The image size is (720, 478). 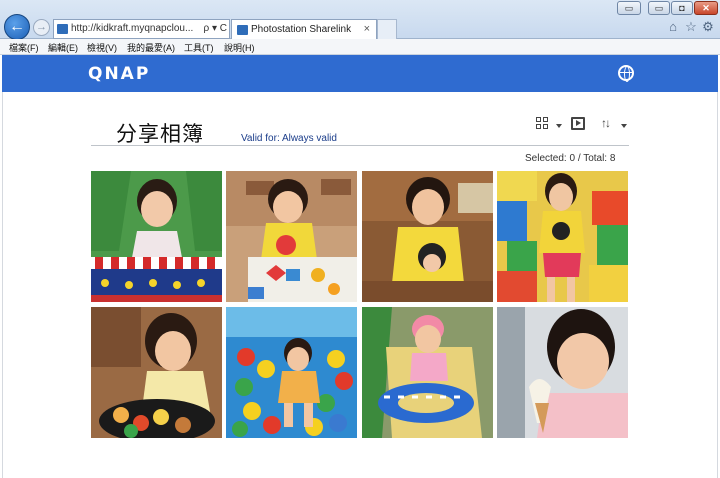 I want to click on qnap-header: QNAP, so click(x=360, y=73).